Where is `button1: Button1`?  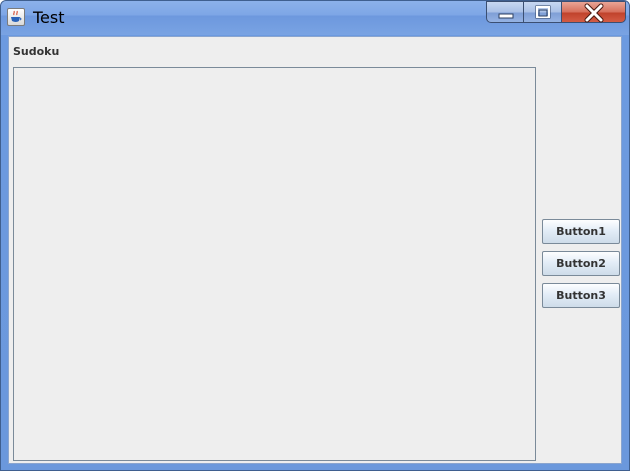 button1: Button1 is located at coordinates (581, 231).